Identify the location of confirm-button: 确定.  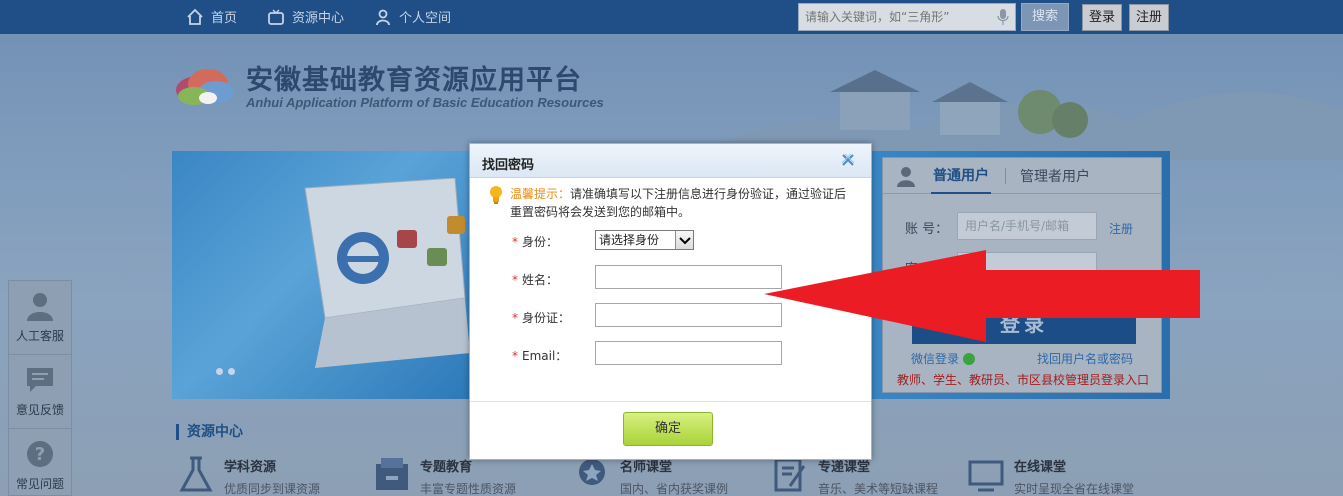
(668, 429).